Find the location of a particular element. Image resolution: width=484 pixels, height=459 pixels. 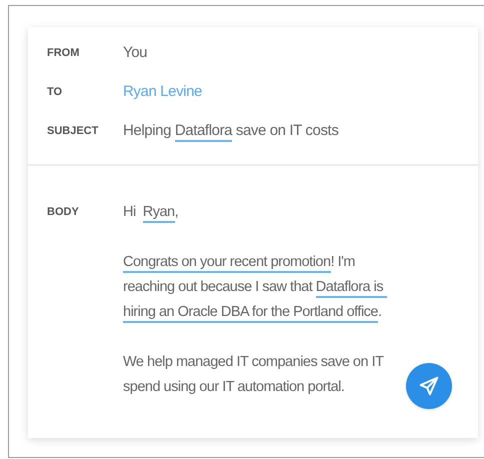

body-paragraph: Congrats on your recent promotion! I'm reaching out because I saw that Dataflora is hiring an Oracle DBA for the Portland office. is located at coordinates (265, 287).